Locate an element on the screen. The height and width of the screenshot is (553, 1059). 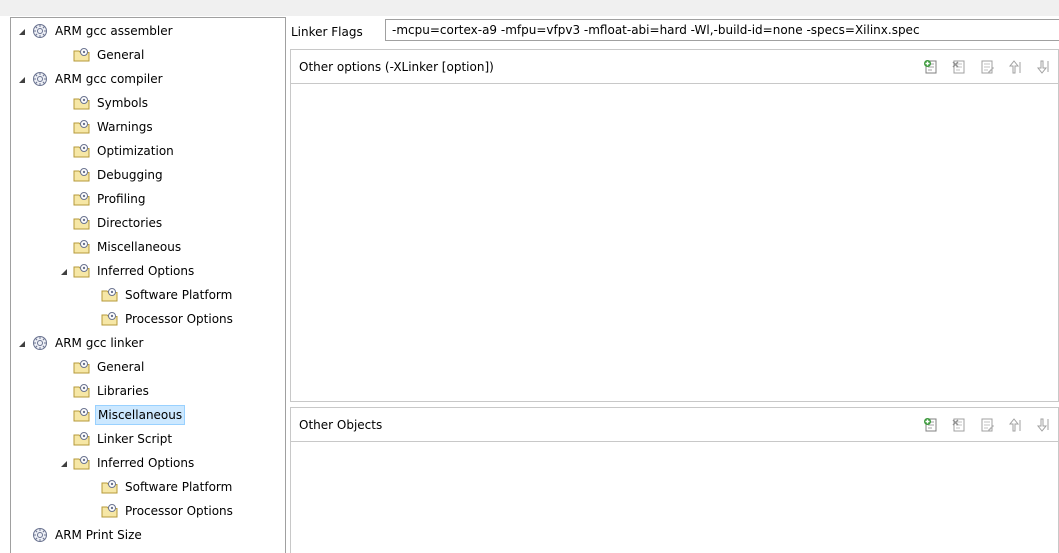
tree-node-label: Symbols is located at coordinates (122, 103).